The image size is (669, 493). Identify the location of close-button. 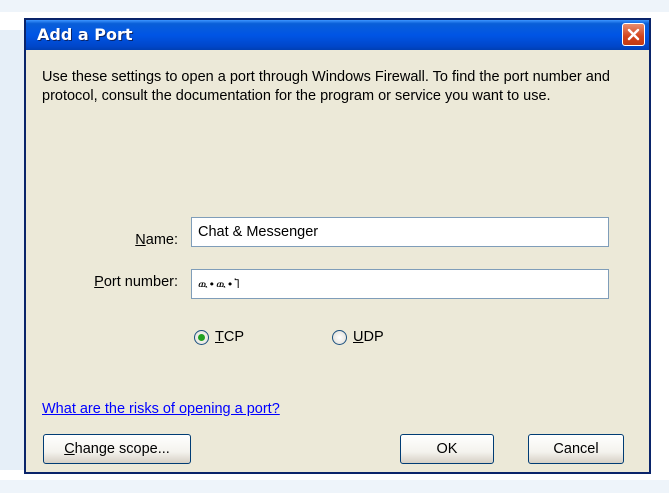
(633, 34).